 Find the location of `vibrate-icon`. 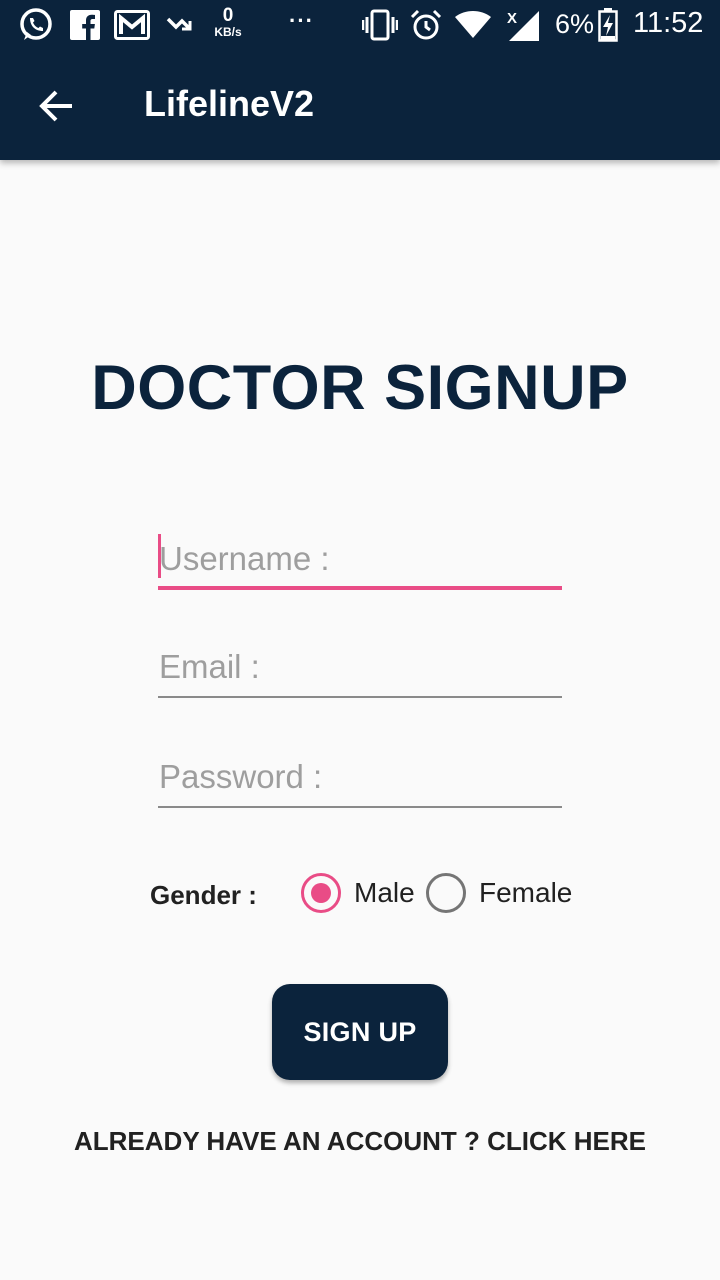

vibrate-icon is located at coordinates (380, 25).